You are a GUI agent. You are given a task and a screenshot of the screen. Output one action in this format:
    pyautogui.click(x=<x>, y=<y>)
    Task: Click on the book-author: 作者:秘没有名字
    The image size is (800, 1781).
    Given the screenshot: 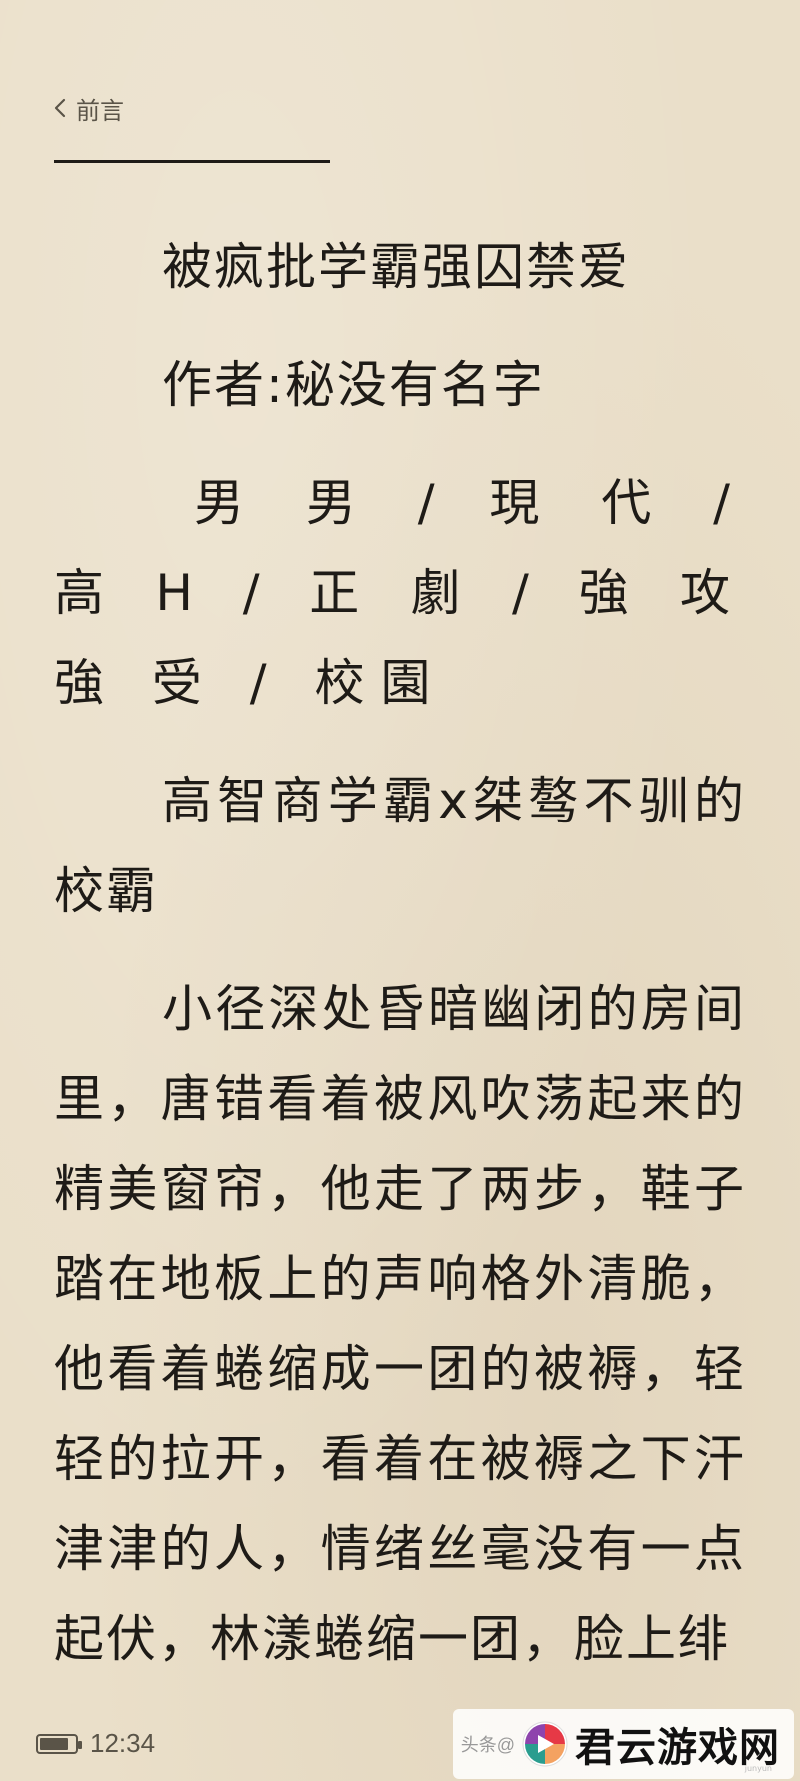 What is the action you would take?
    pyautogui.click(x=353, y=385)
    